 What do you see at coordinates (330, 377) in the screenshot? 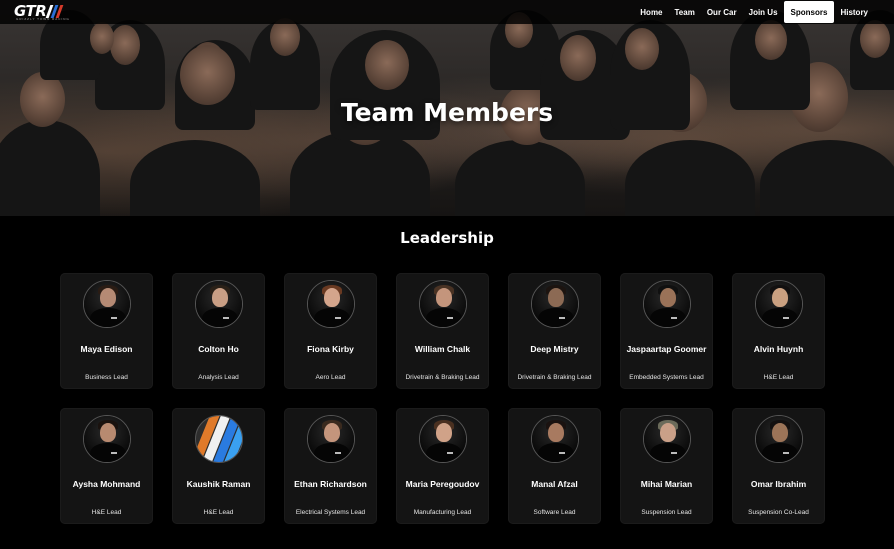
I see `member-role: Aero Lead` at bounding box center [330, 377].